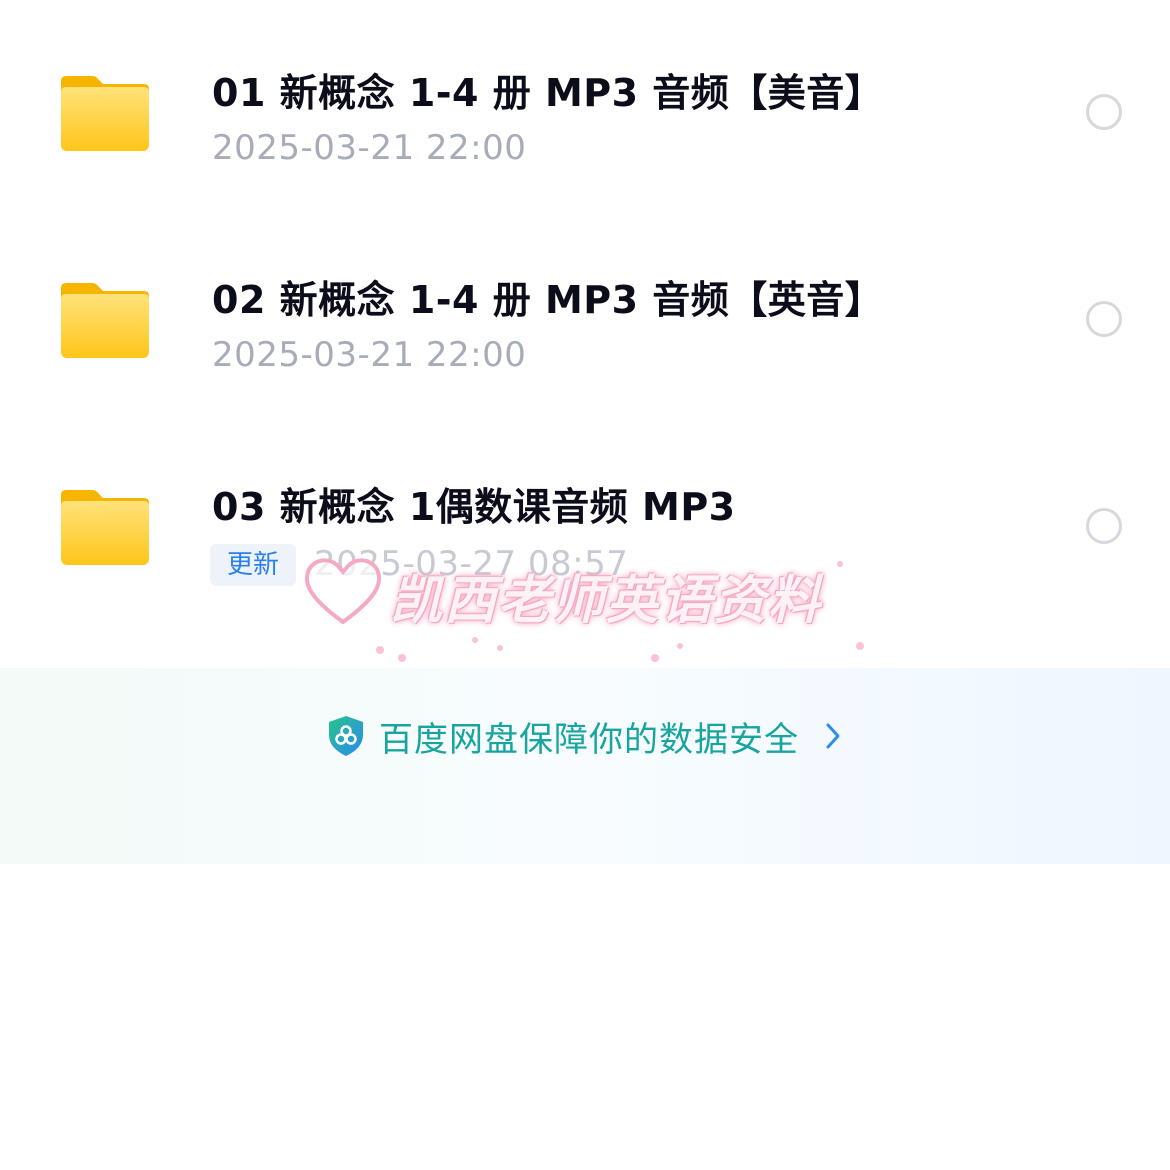 This screenshot has width=1170, height=1170. Describe the element at coordinates (589, 736) in the screenshot. I see `security-text: 百度网盘保障你的数据安全` at that location.